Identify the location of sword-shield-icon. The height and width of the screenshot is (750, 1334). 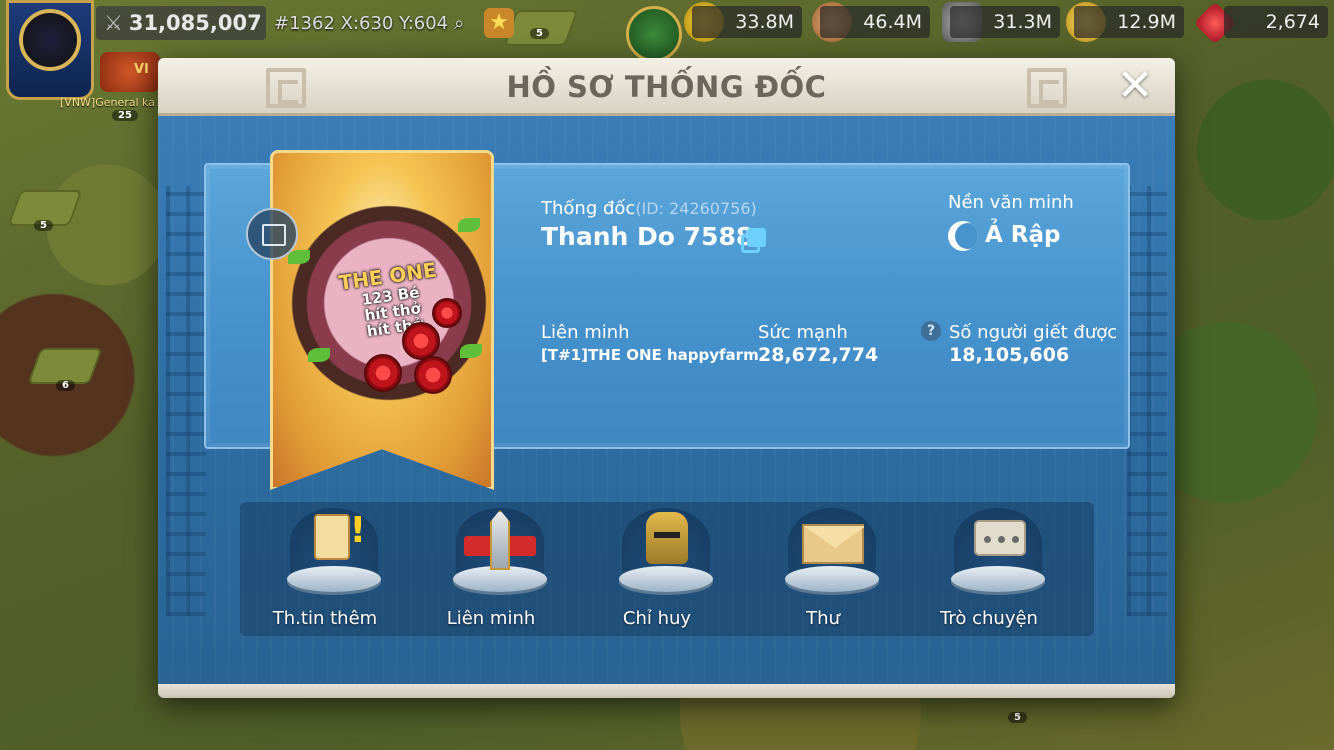
(500, 540).